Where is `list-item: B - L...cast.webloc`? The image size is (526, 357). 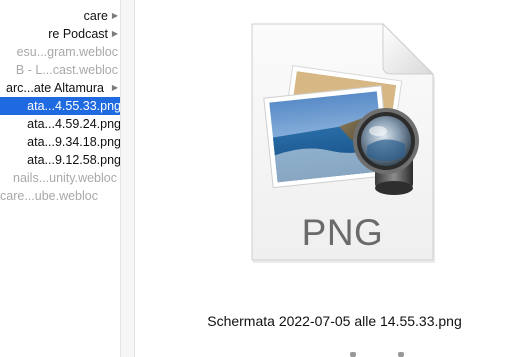 list-item: B - L...cast.webloc is located at coordinates (60, 70).